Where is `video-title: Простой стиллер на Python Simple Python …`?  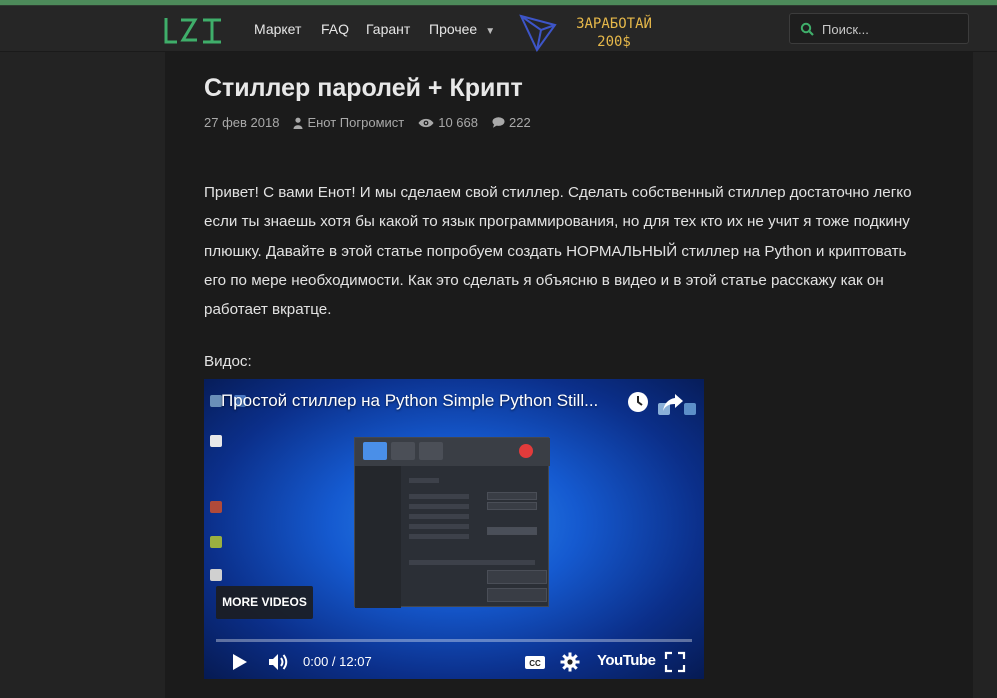 video-title: Простой стиллер на Python Simple Python … is located at coordinates (409, 401).